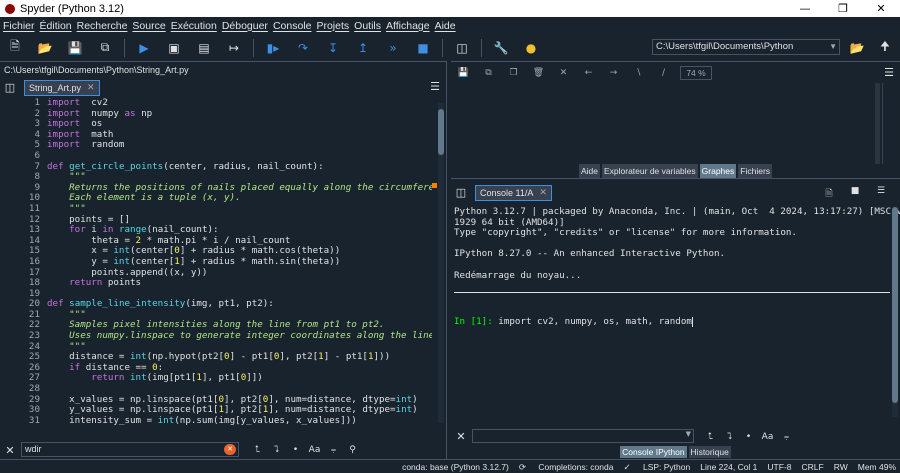 The image size is (900, 473). Describe the element at coordinates (461, 436) in the screenshot. I see `close-console-find-icon: ✕` at that location.